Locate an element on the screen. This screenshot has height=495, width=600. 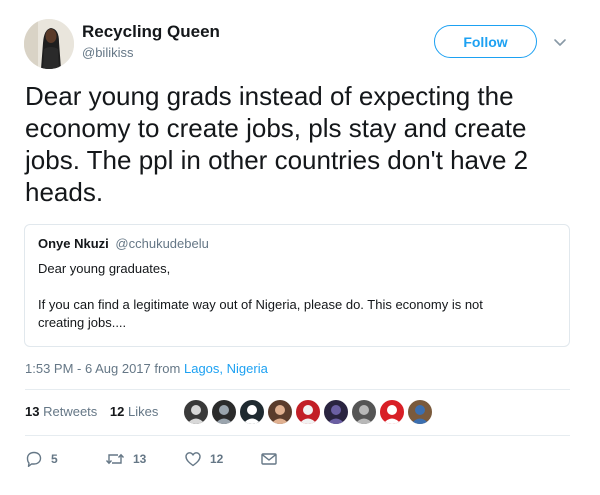
retweets-stat-count: 13 is located at coordinates (32, 411).